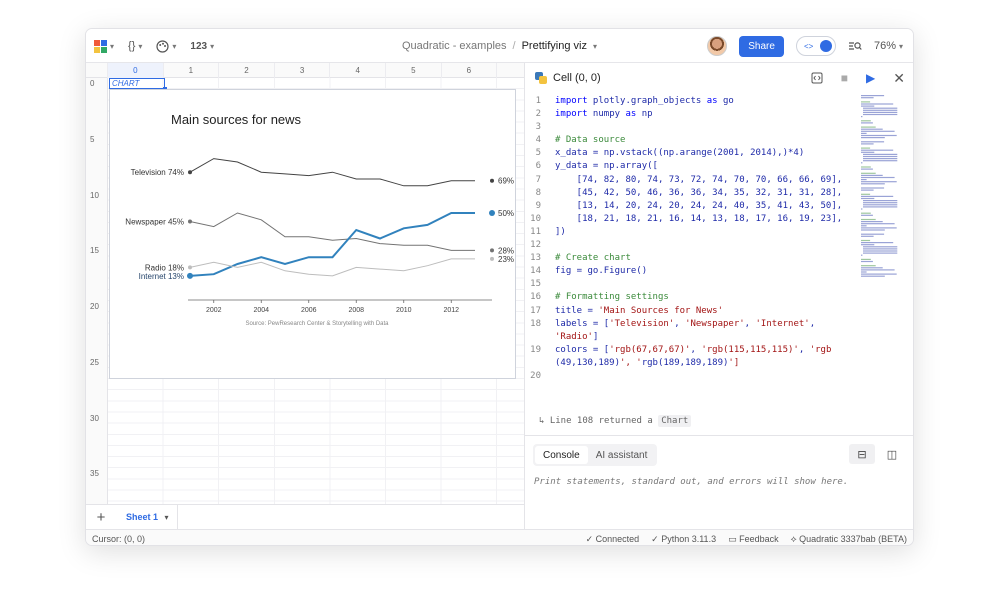  I want to click on line-number: 2, so click(538, 114).